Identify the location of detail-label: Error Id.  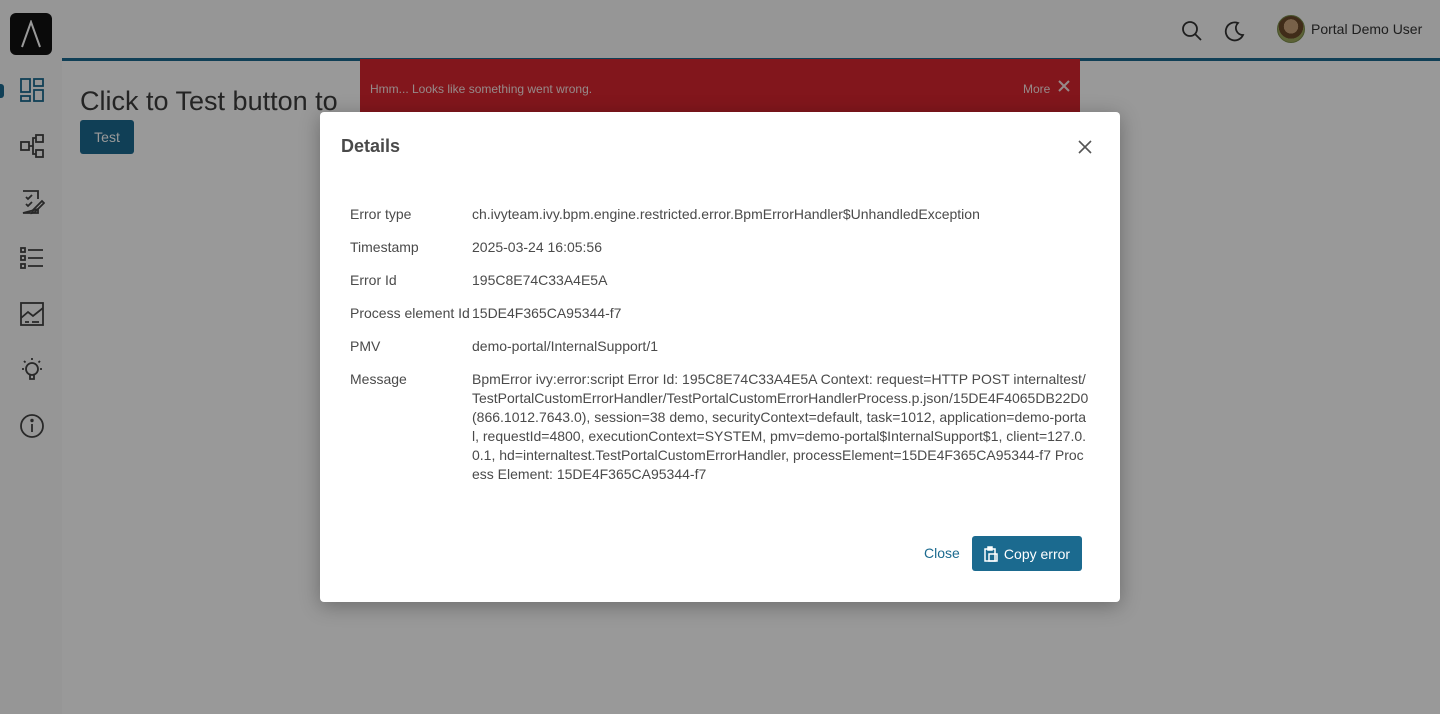
(373, 280).